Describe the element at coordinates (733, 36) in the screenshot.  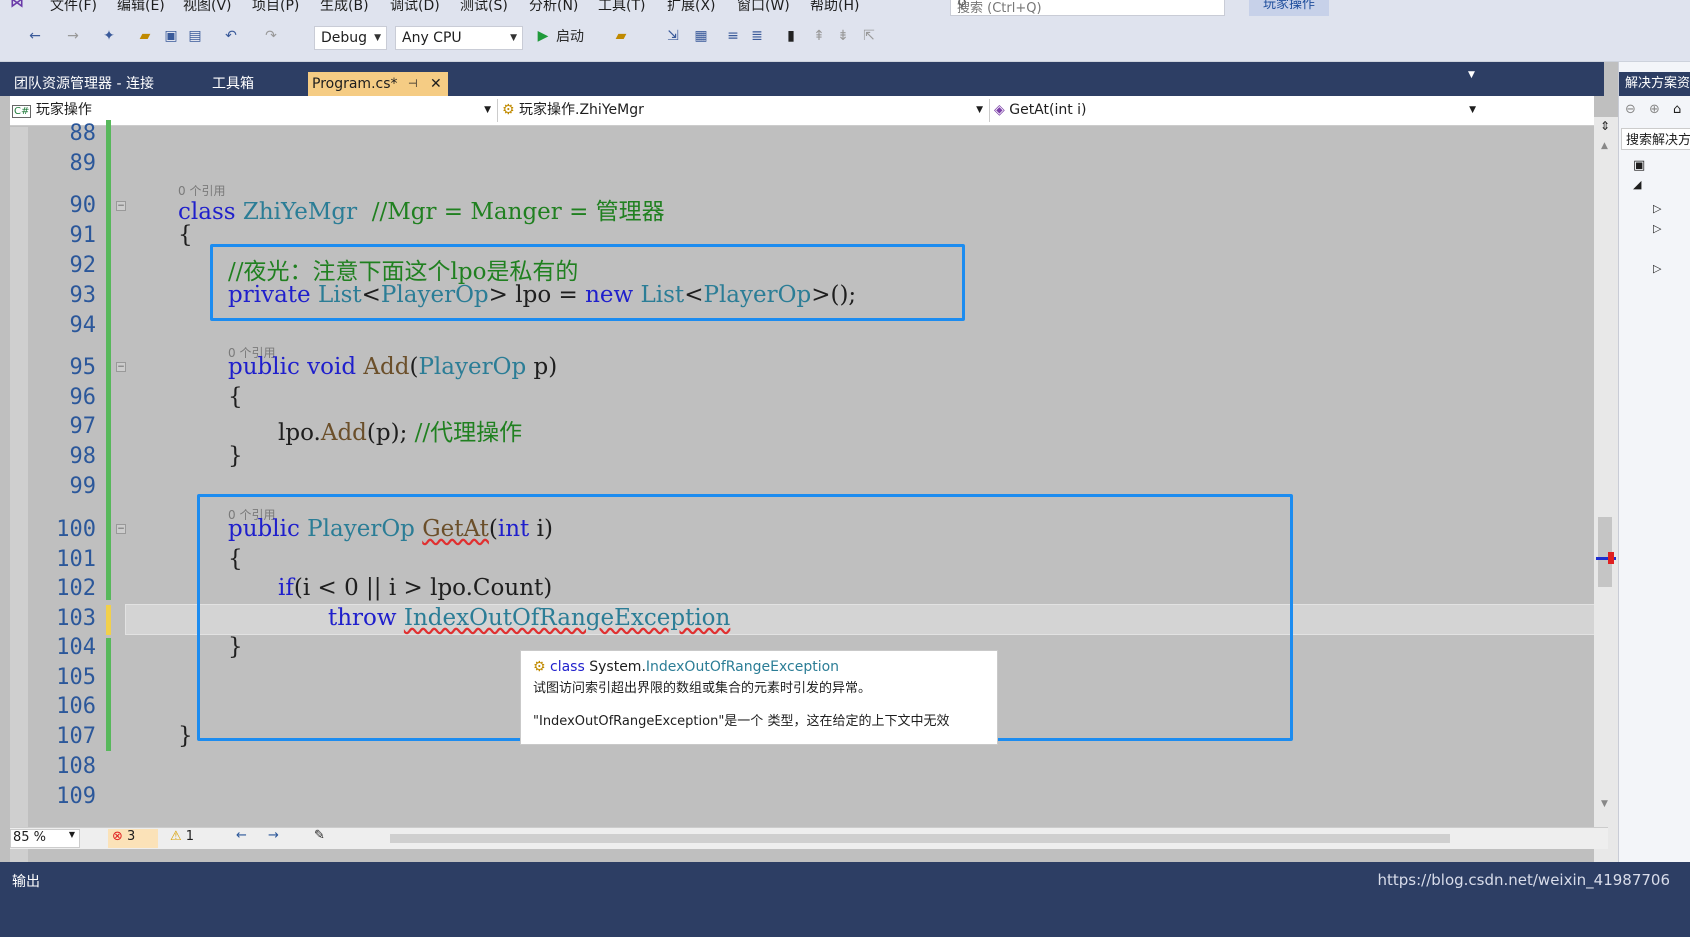
I see `outdent-icon: ≡` at that location.